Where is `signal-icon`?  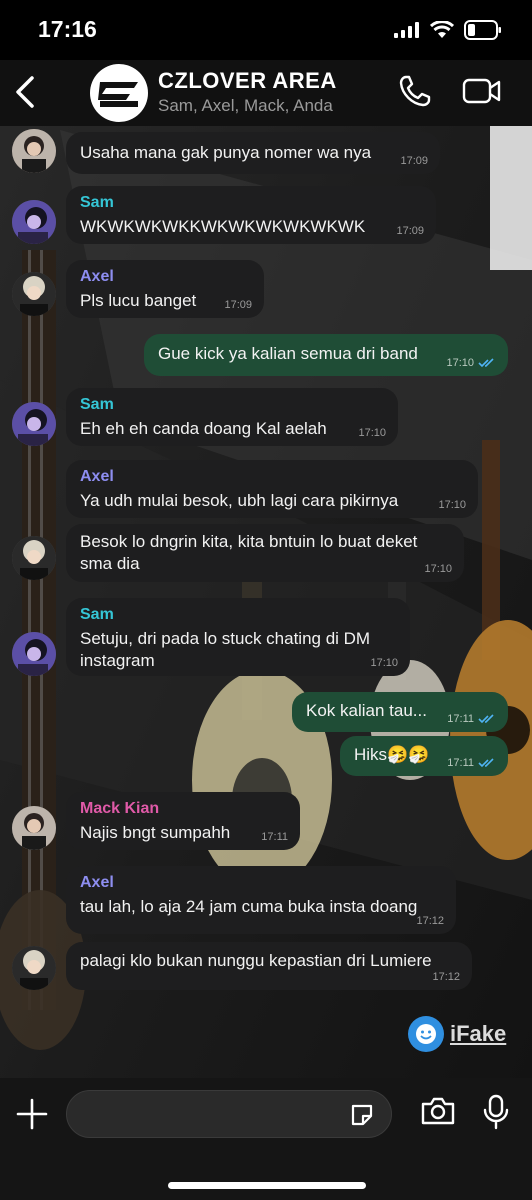
signal-icon is located at coordinates (406, 30).